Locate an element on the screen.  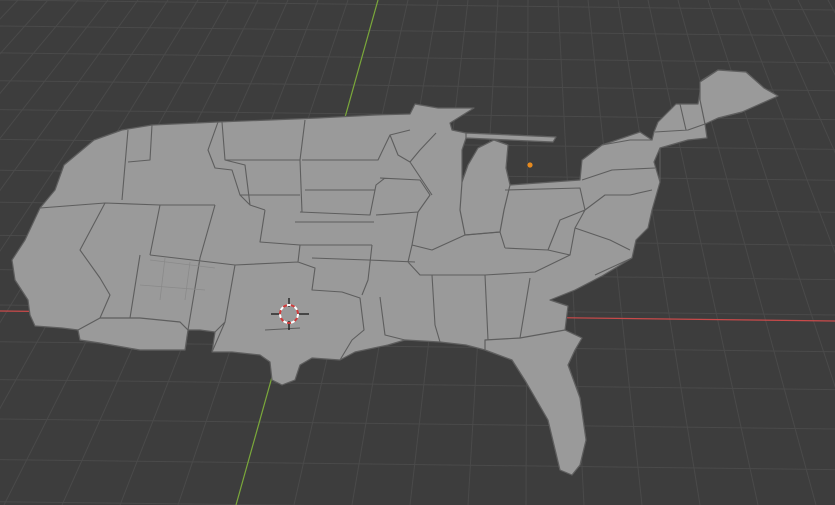
upper-peninsula-piece is located at coordinates (511, 137).